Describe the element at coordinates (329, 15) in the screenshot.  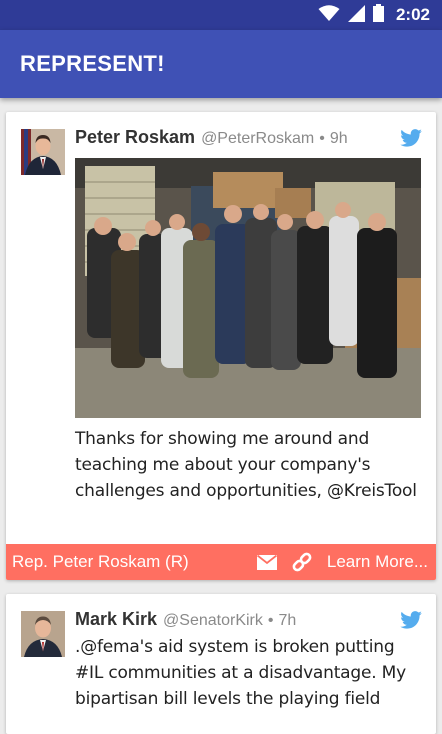
I see `wifi-icon` at that location.